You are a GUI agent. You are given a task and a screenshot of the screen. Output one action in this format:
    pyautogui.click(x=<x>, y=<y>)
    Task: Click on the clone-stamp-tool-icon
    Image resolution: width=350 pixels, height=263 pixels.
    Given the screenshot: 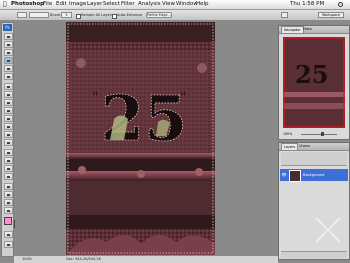 What is the action you would take?
    pyautogui.click(x=8, y=102)
    